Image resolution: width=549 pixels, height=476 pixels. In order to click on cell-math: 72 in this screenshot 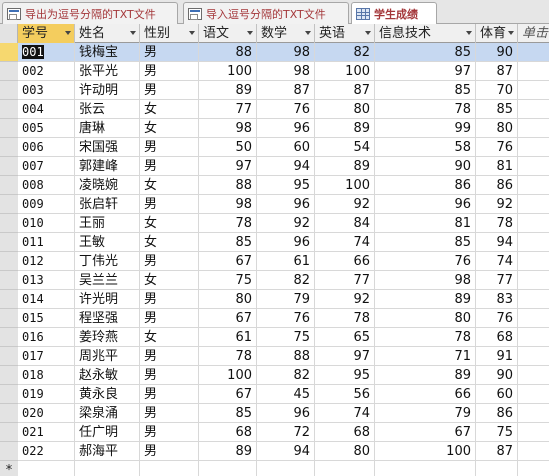, I will do `click(286, 432)`.